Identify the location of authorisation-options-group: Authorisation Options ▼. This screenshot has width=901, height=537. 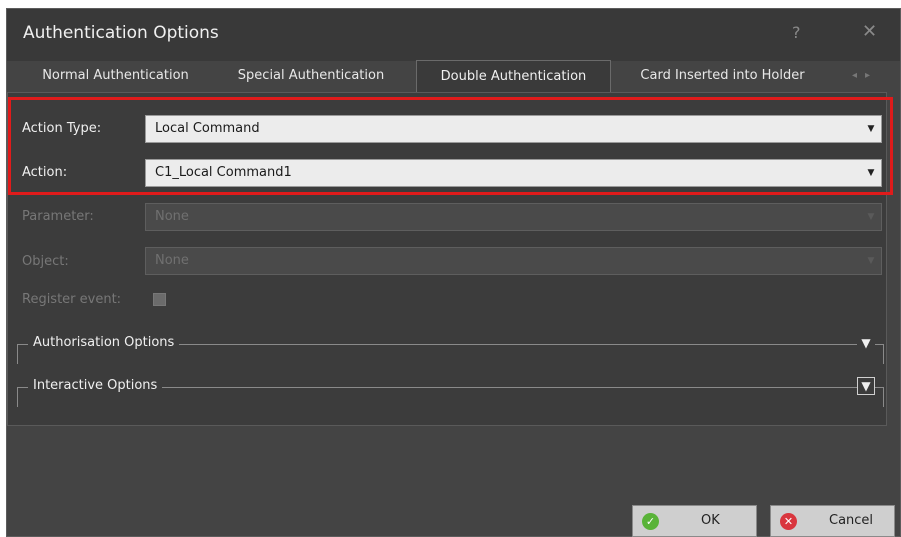
(450, 349).